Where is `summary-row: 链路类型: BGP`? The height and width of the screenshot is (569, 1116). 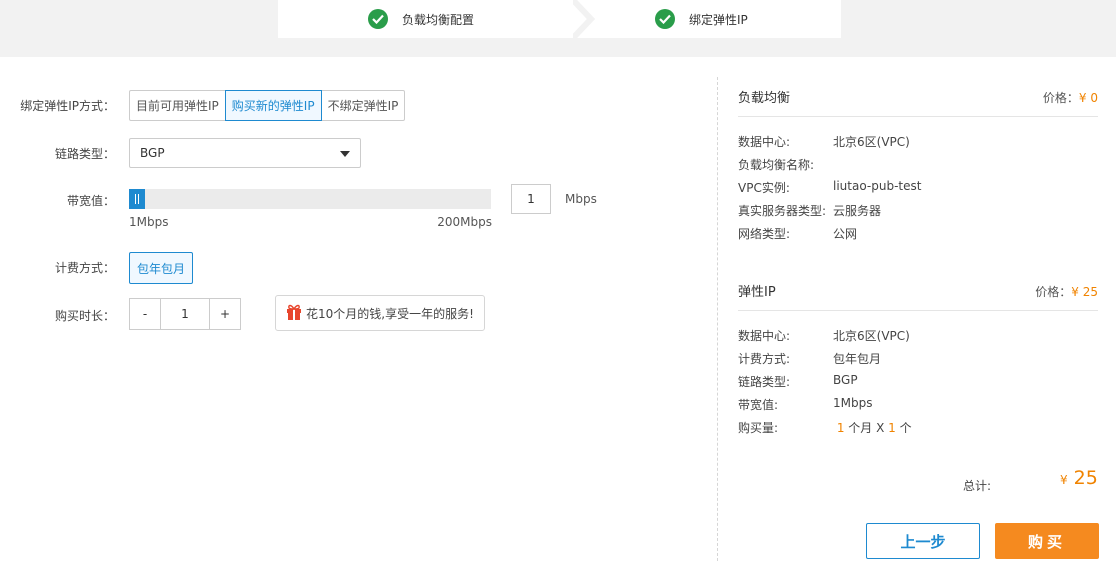 summary-row: 链路类型: BGP is located at coordinates (798, 381).